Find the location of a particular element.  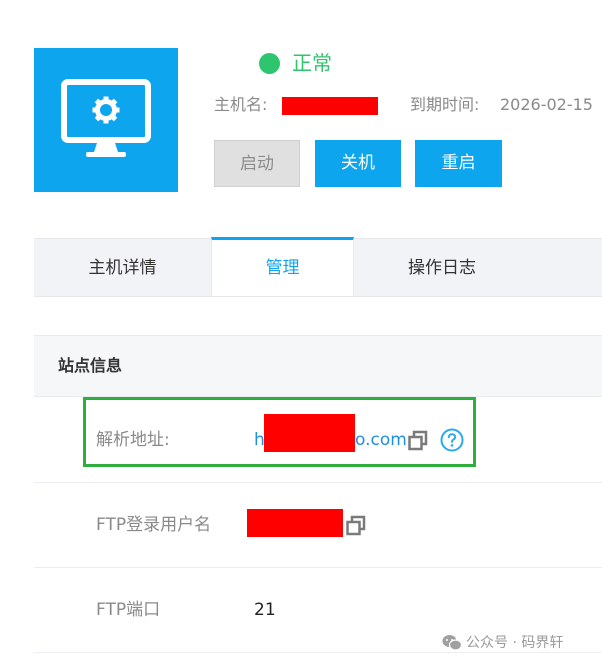

host-name-label: 主机名: is located at coordinates (241, 104).